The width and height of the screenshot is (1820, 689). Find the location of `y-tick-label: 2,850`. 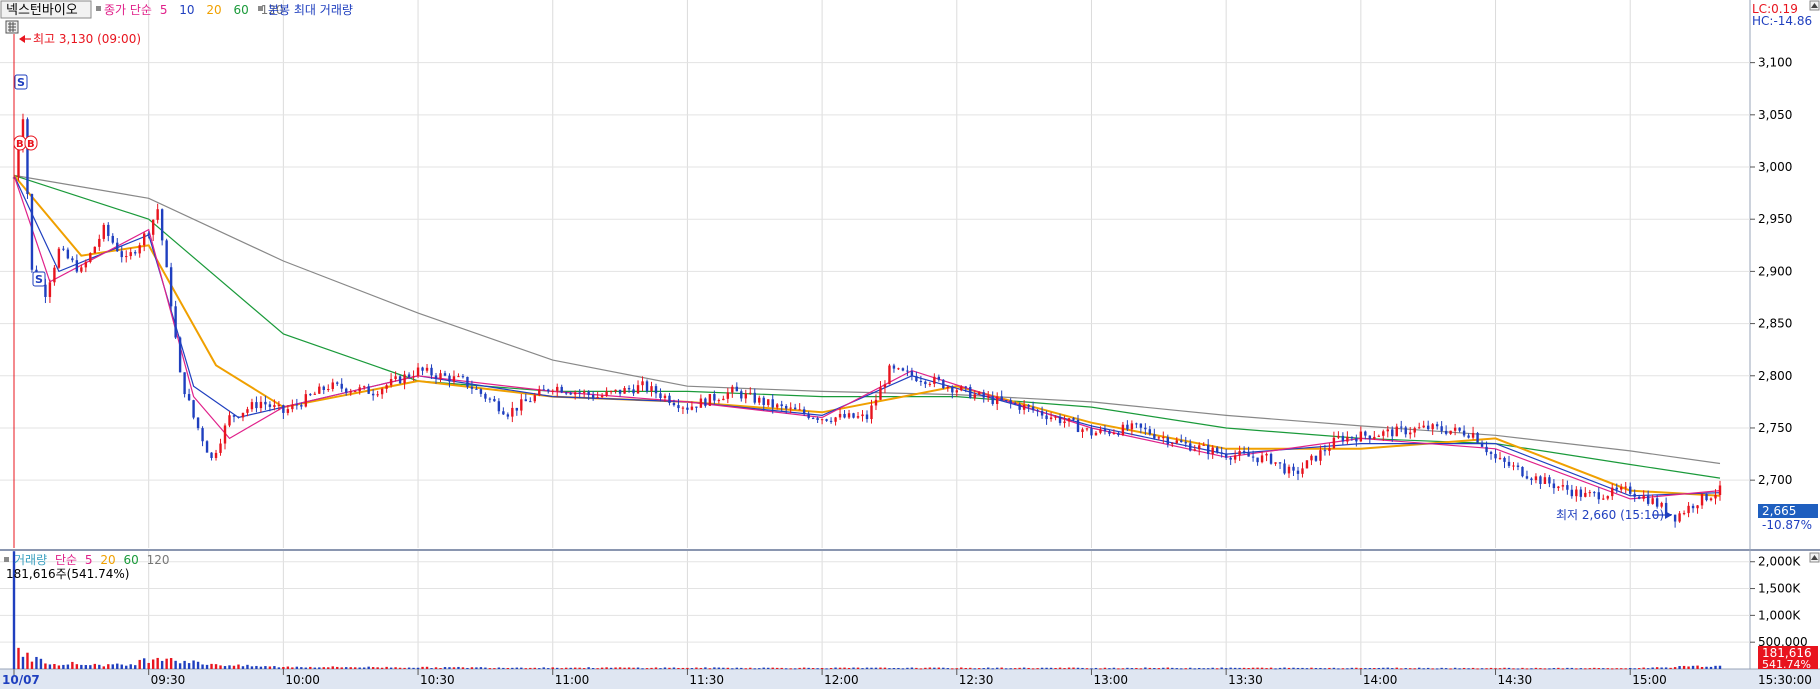

y-tick-label: 2,850 is located at coordinates (1775, 324).